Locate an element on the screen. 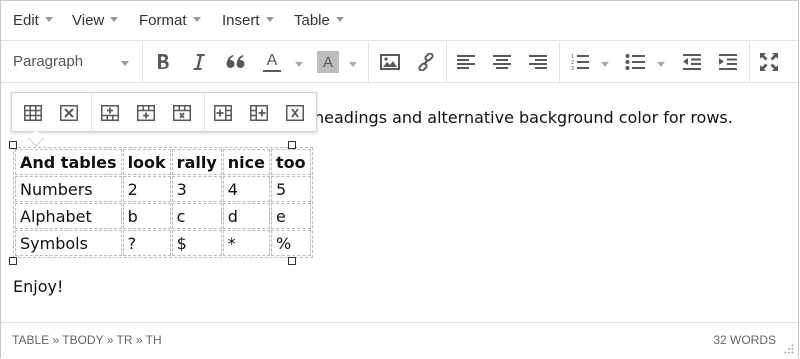  toolbar: Paragraph A A 1 2 3 is located at coordinates (399, 62).